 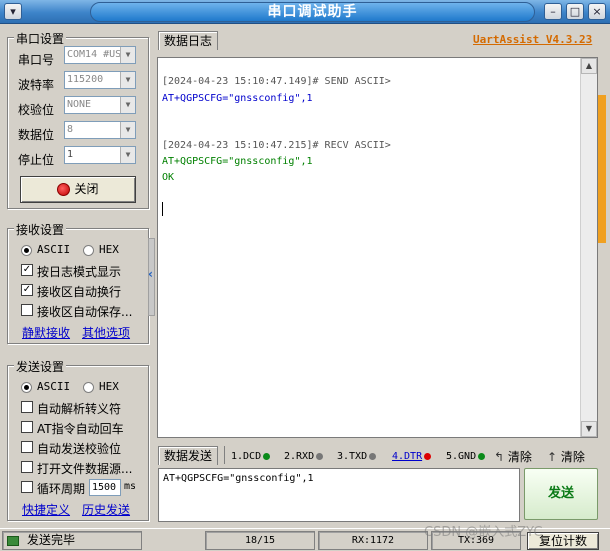 What do you see at coordinates (88, 387) in the screenshot?
I see `send-hex-radio` at bounding box center [88, 387].